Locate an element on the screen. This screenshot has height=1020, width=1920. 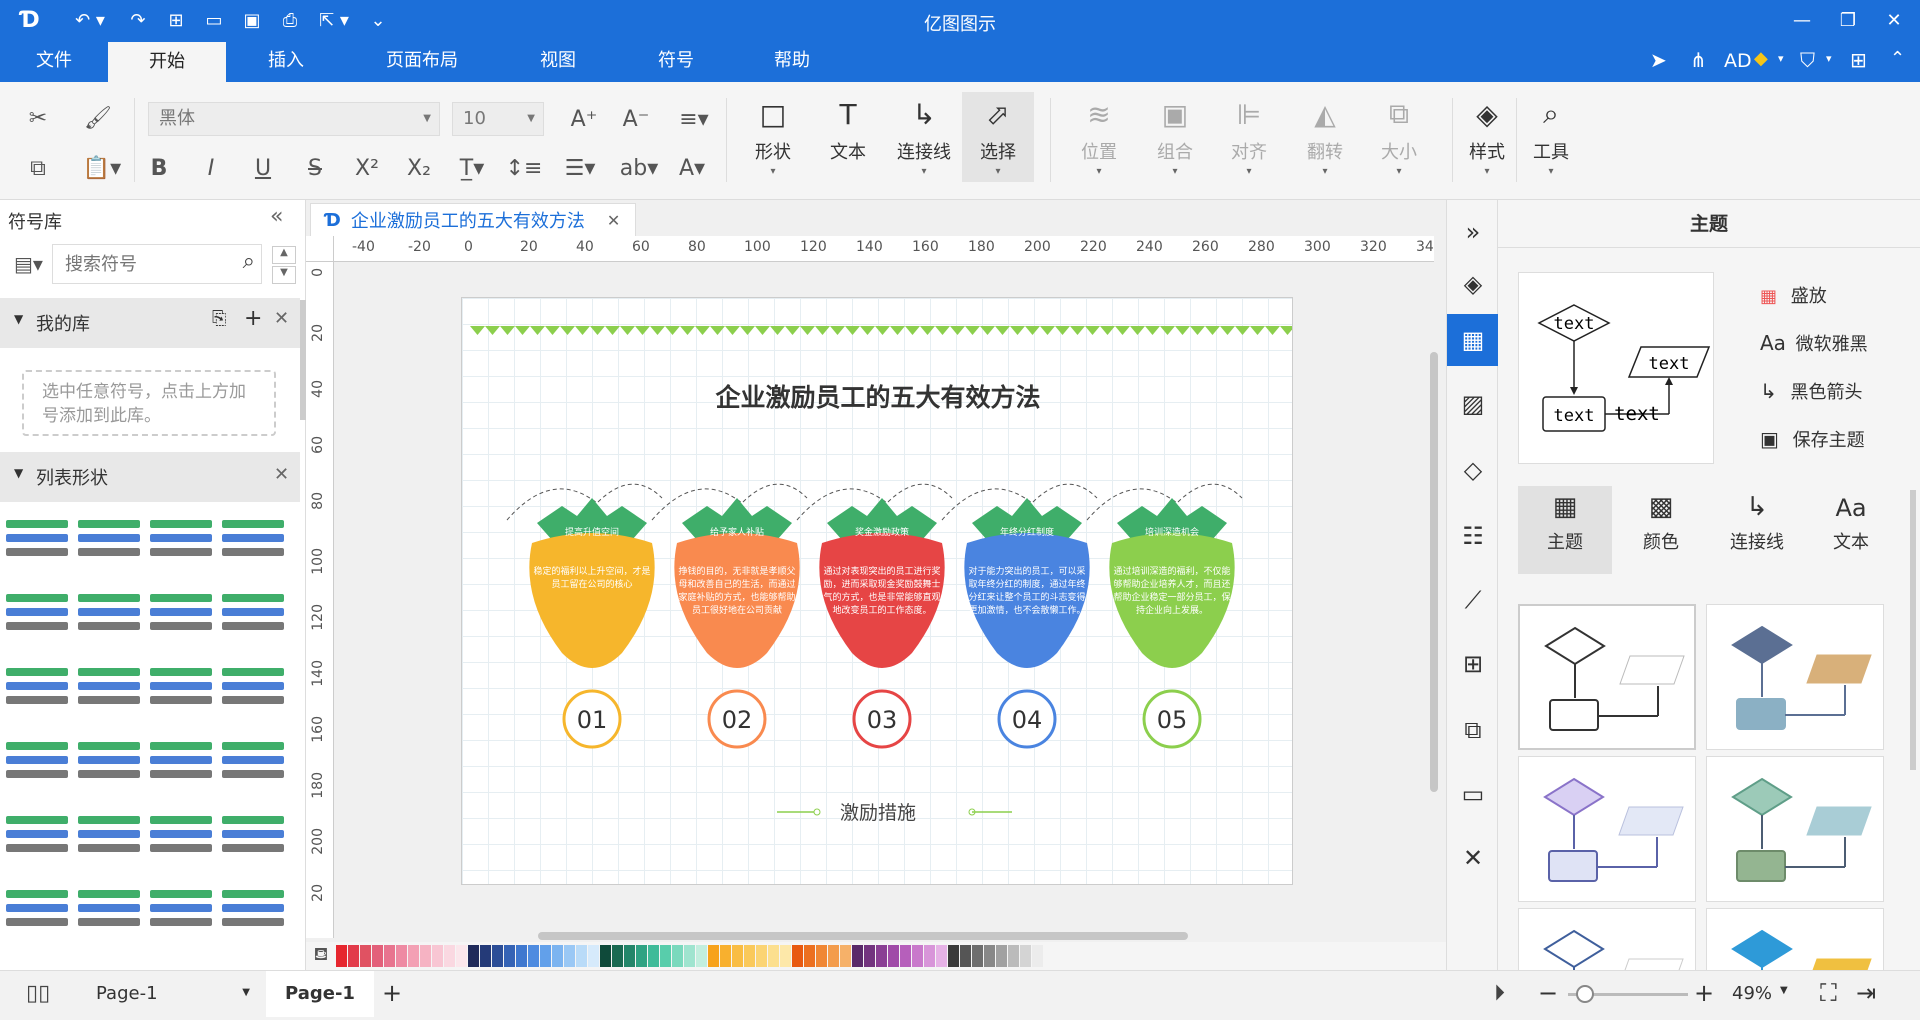
theme-scrollbar is located at coordinates (1913, 630).